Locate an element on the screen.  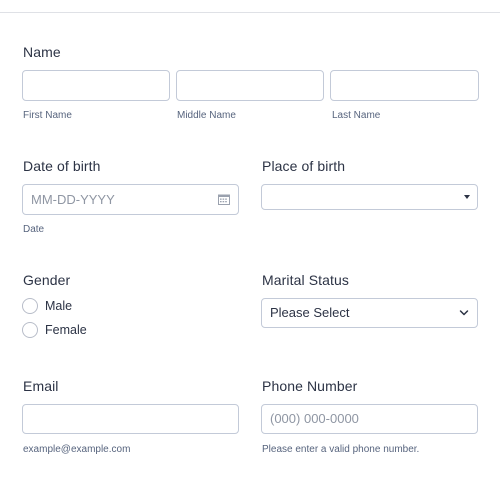
phone-placeholder: (000) 000-0000 is located at coordinates (314, 418).